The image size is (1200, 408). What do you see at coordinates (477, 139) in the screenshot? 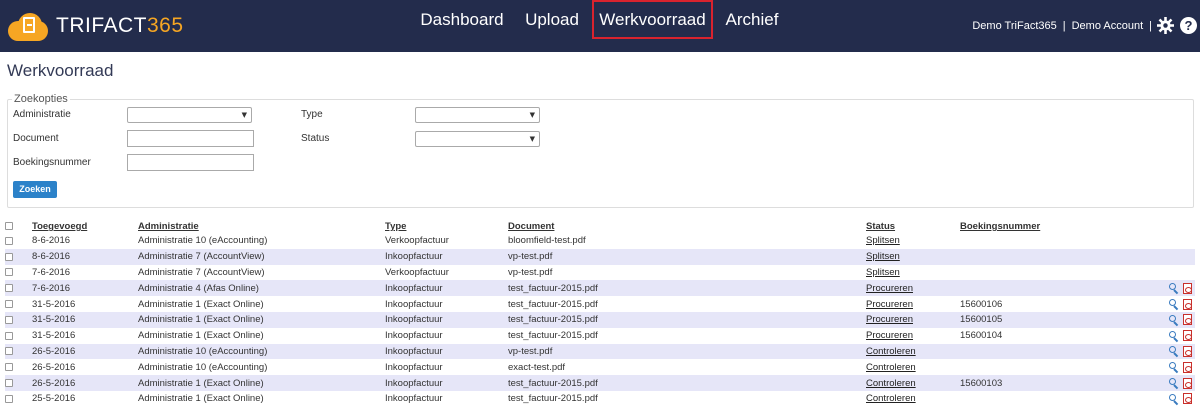
I see `status-select: ▼` at bounding box center [477, 139].